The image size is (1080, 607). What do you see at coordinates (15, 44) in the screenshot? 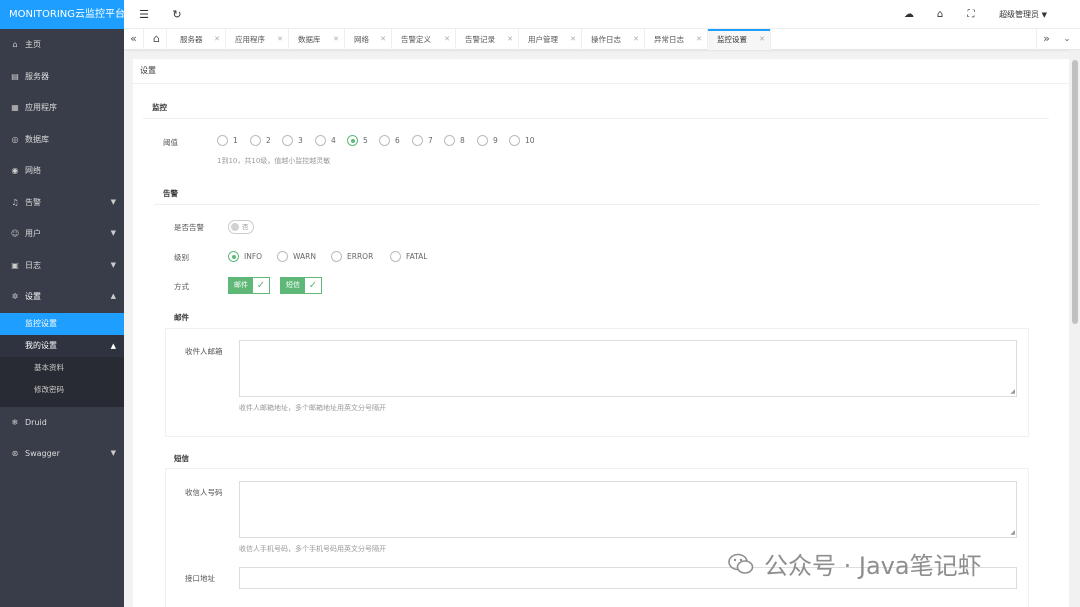
I see `home-icon: ⌂` at bounding box center [15, 44].